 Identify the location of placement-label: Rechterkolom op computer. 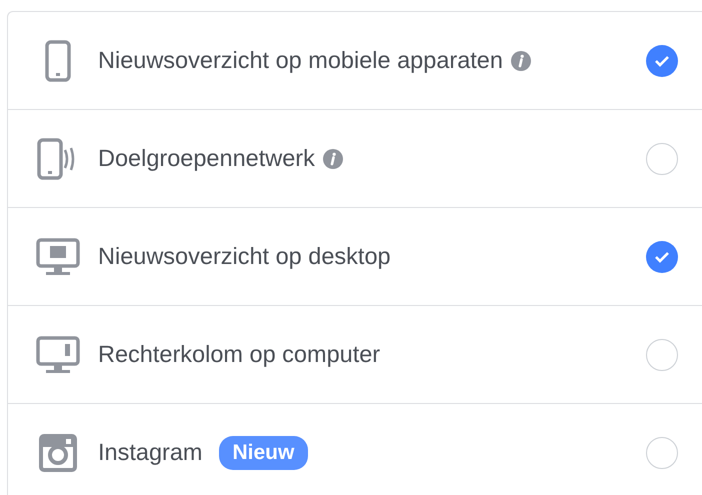
(239, 354).